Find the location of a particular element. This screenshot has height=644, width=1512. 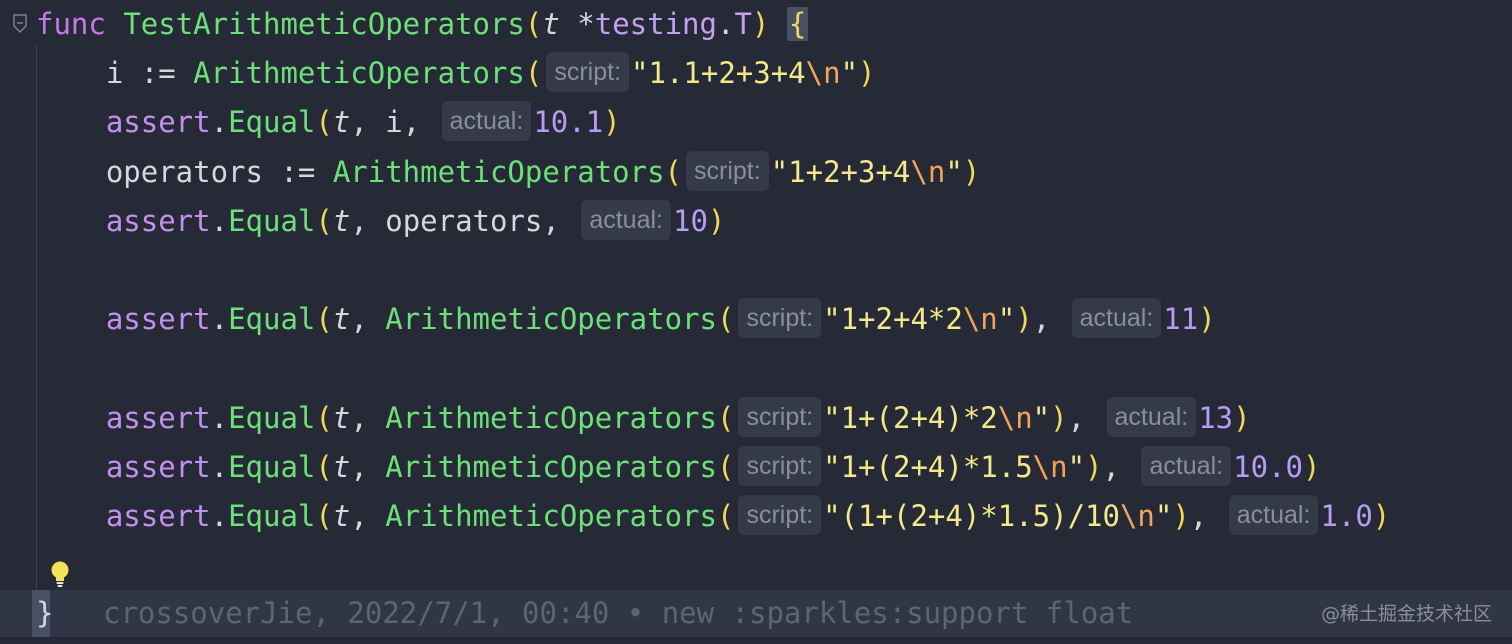

code-line: assert.Equal(t, operators, actual: 10) is located at coordinates (380, 221).